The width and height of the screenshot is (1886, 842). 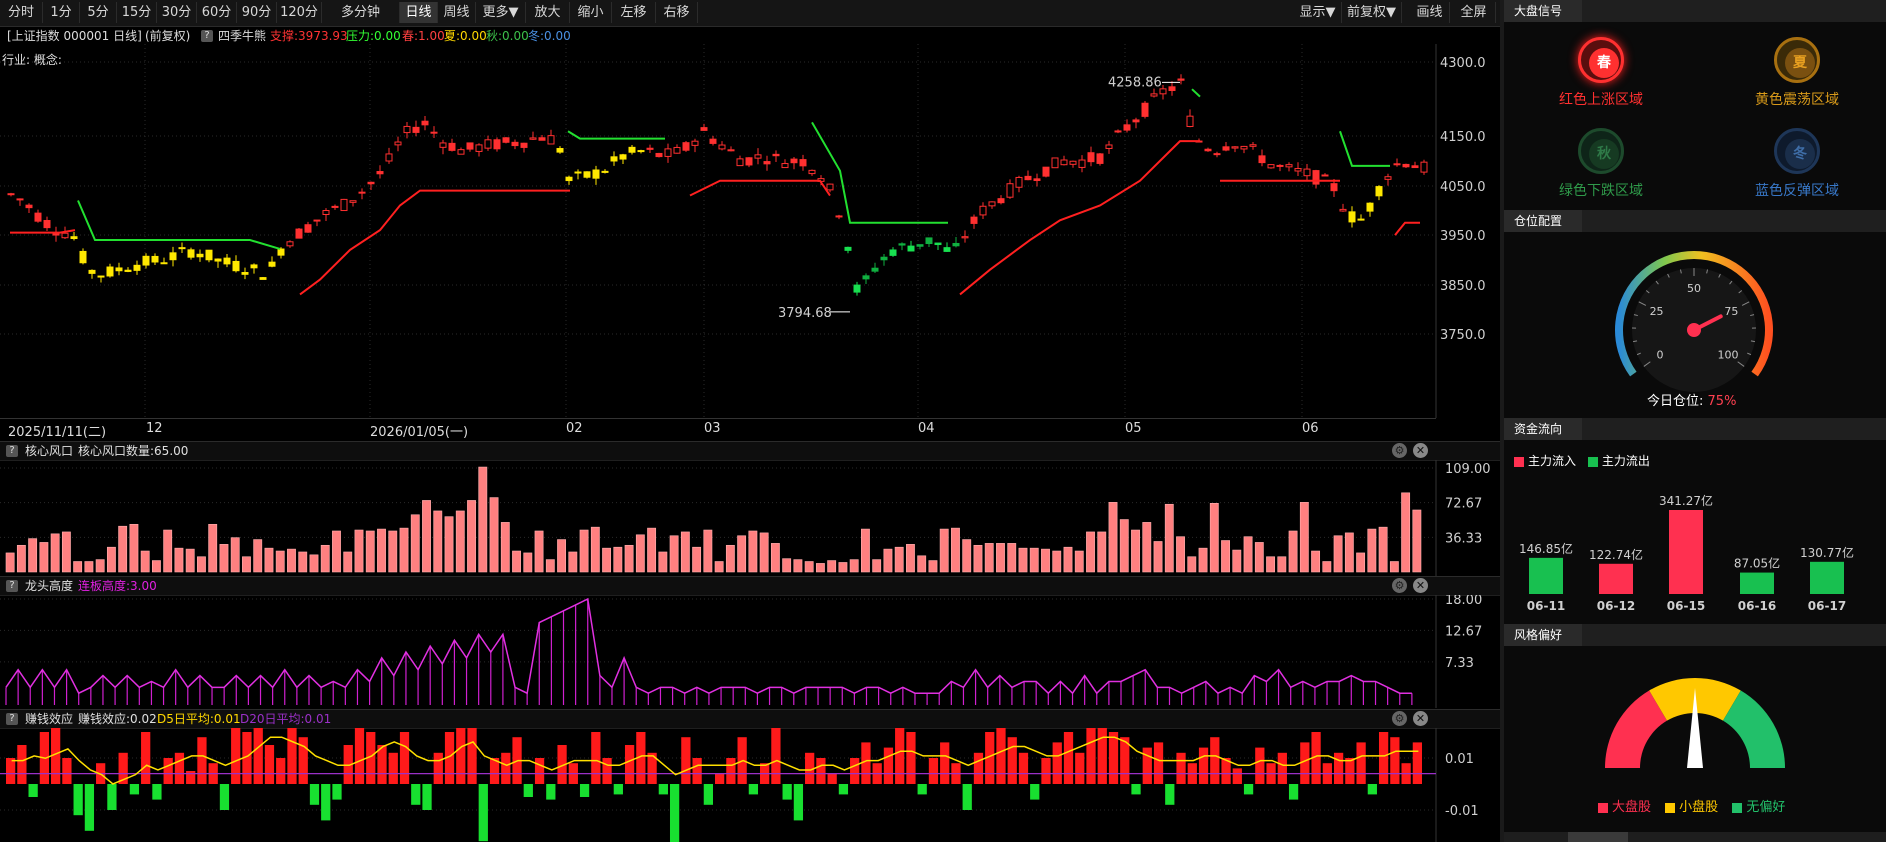 I want to click on section-header-style: 风格偏好, so click(x=1695, y=635).